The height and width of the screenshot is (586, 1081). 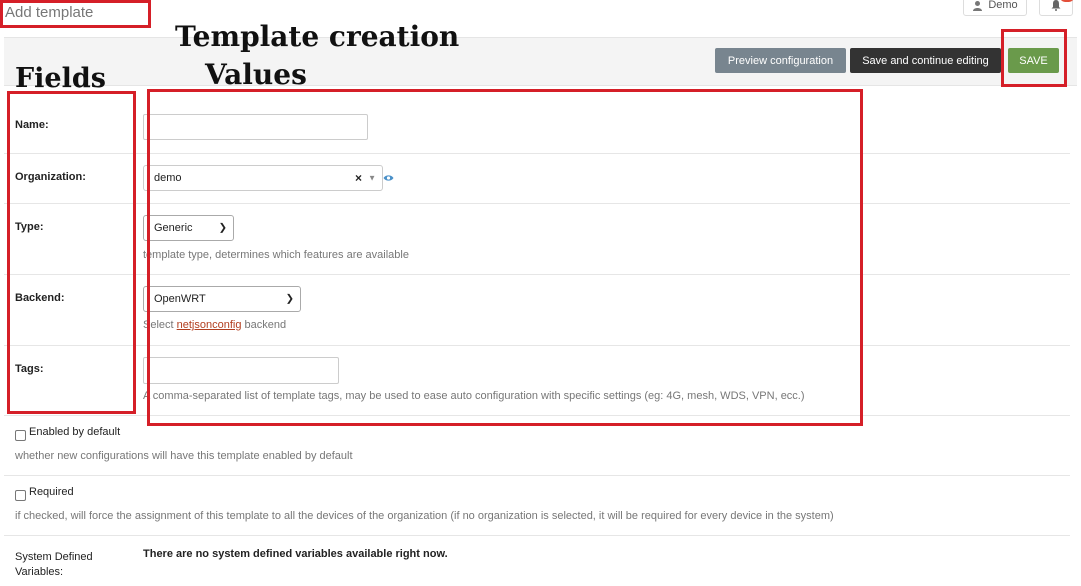 I want to click on annotation-template-creation: Template creation, so click(x=317, y=36).